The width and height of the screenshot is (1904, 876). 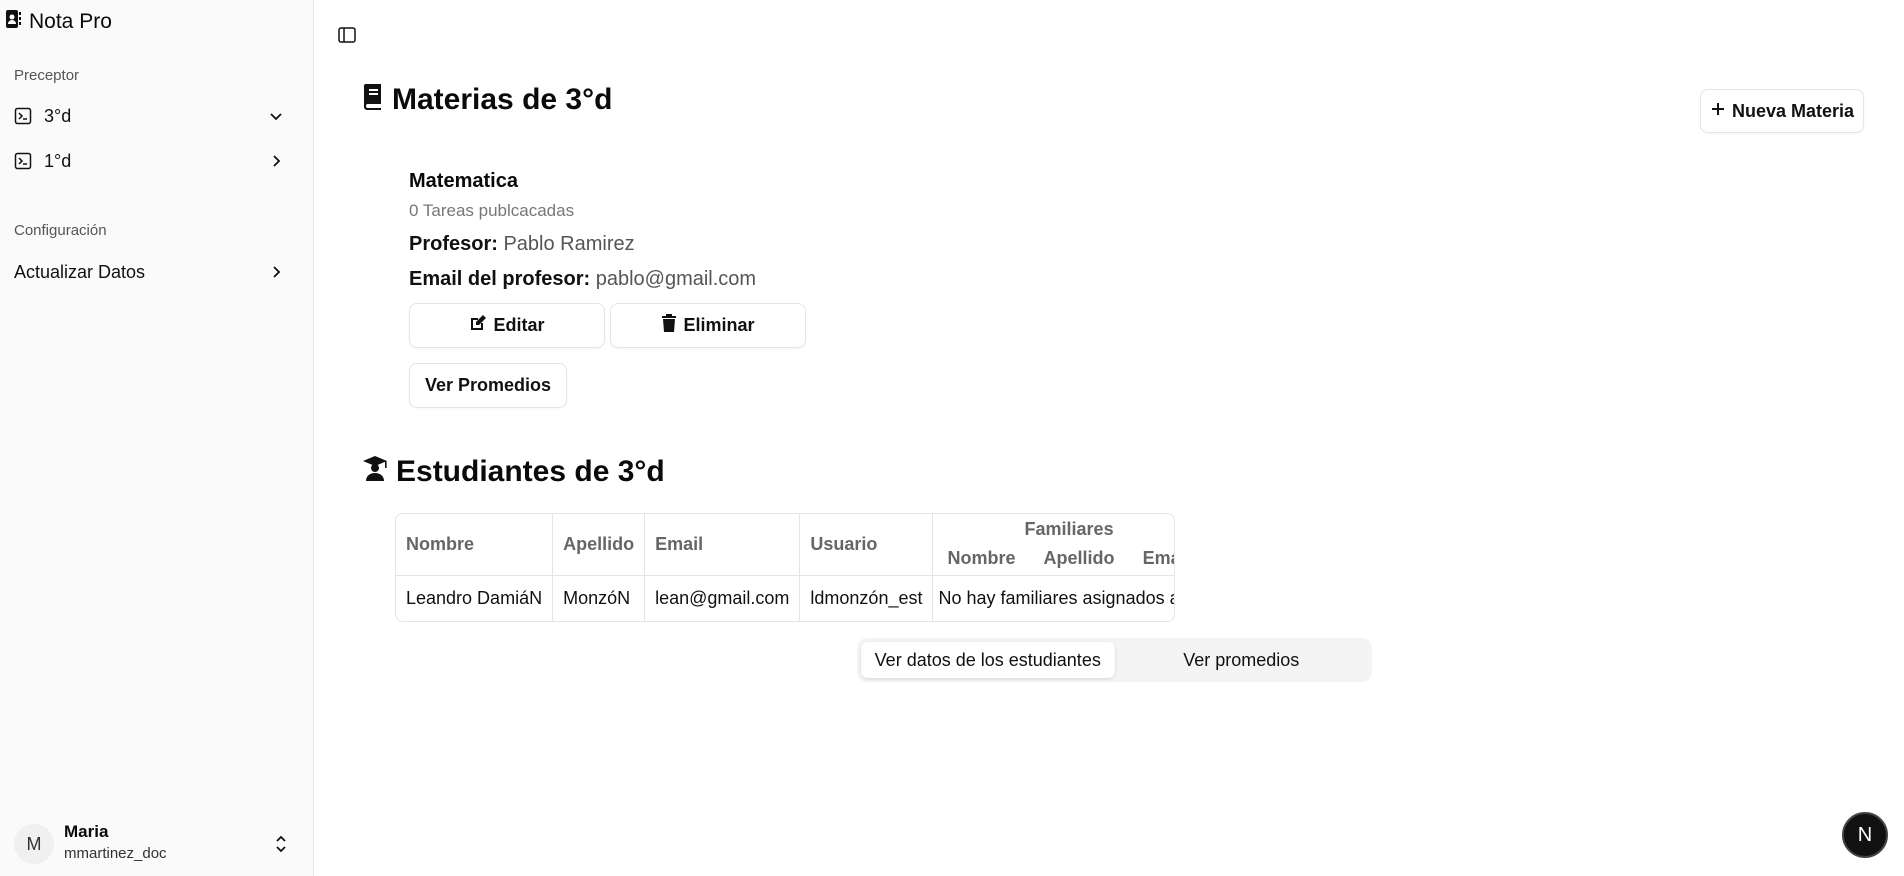 What do you see at coordinates (1069, 529) in the screenshot?
I see `familiares-header: Familiares` at bounding box center [1069, 529].